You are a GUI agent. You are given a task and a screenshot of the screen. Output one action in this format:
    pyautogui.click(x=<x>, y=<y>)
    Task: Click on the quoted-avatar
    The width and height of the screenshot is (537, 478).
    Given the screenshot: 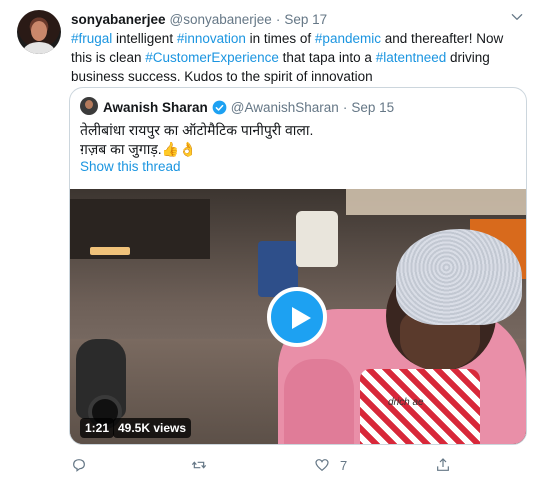 What is the action you would take?
    pyautogui.click(x=89, y=106)
    